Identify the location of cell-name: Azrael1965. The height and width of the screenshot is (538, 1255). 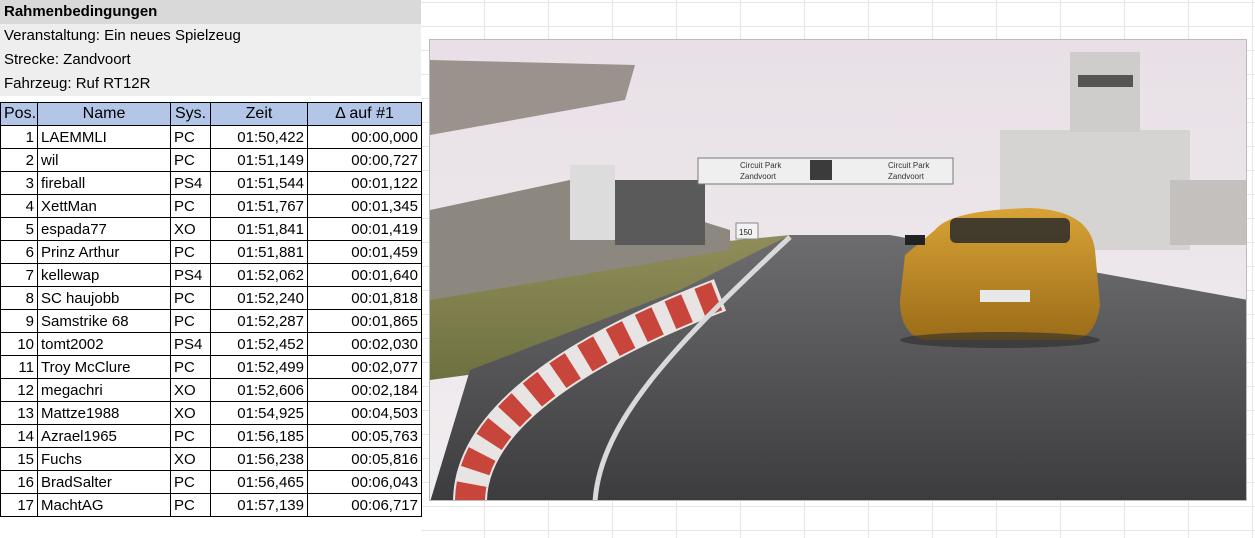
(104, 436).